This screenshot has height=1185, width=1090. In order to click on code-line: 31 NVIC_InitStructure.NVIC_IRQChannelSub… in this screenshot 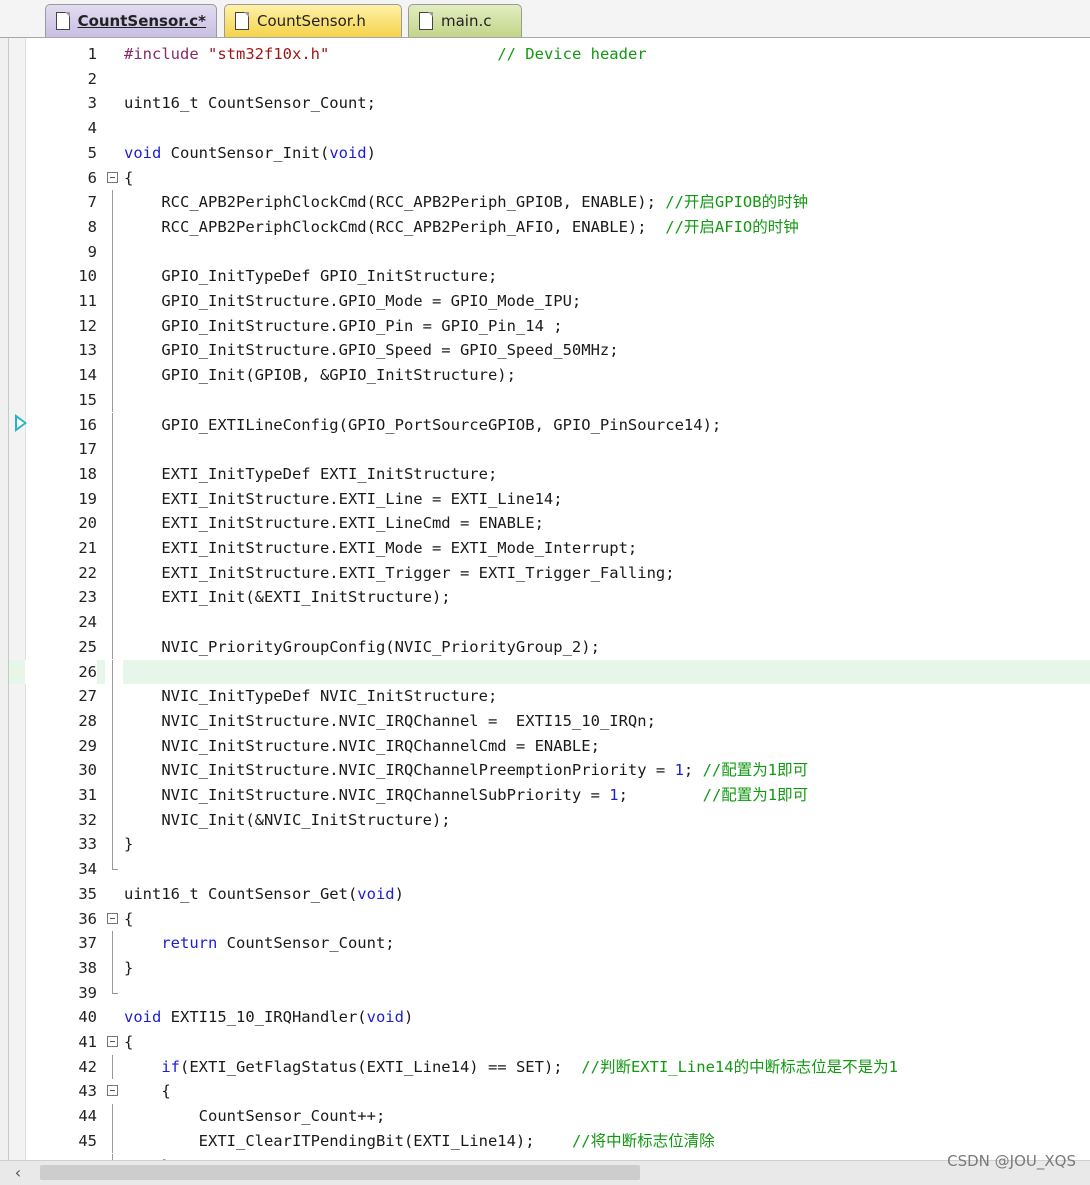, I will do `click(549, 795)`.